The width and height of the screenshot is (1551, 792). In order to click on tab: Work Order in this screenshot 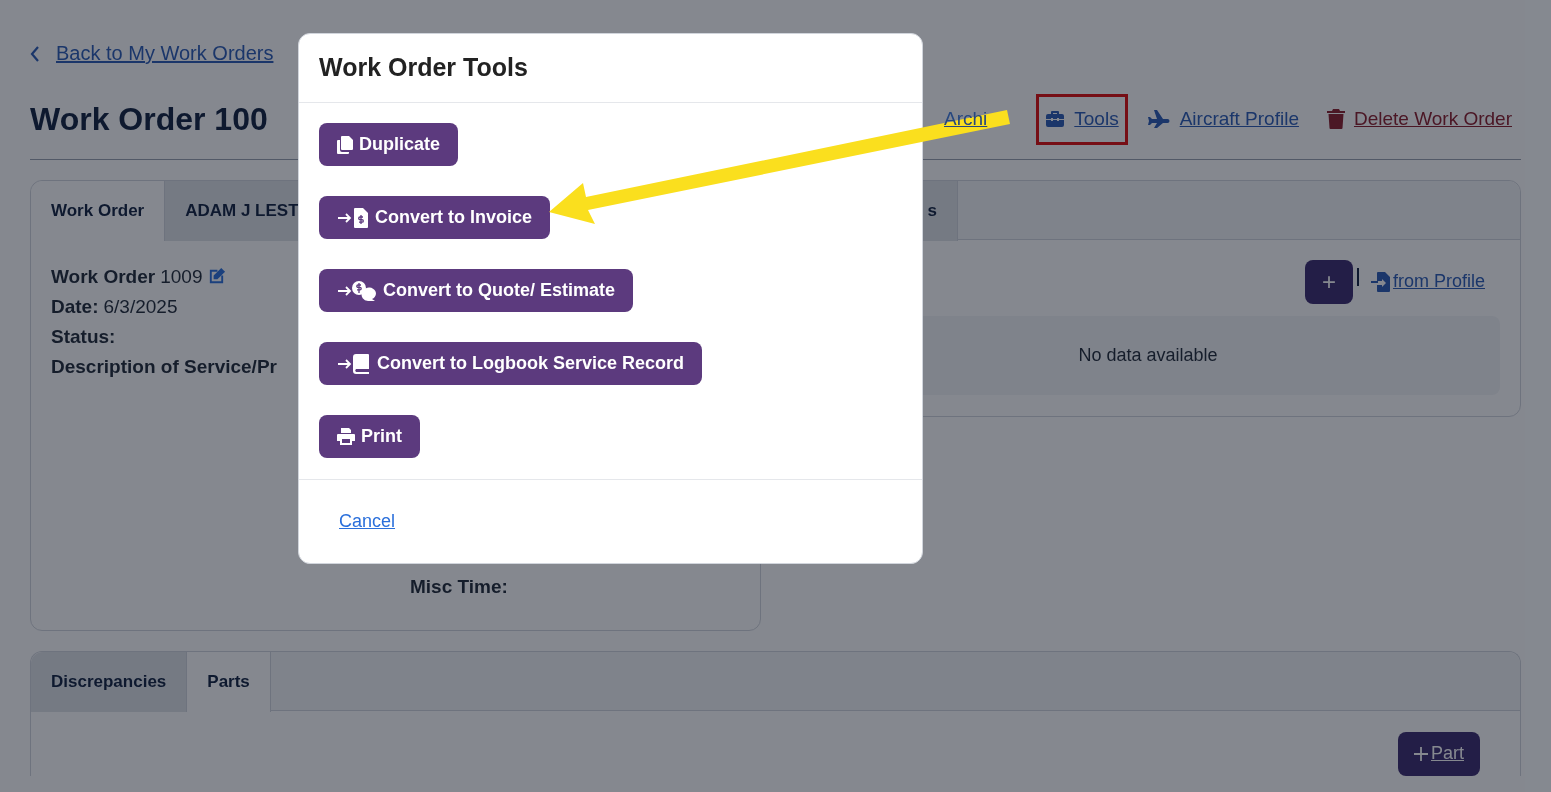, I will do `click(98, 210)`.